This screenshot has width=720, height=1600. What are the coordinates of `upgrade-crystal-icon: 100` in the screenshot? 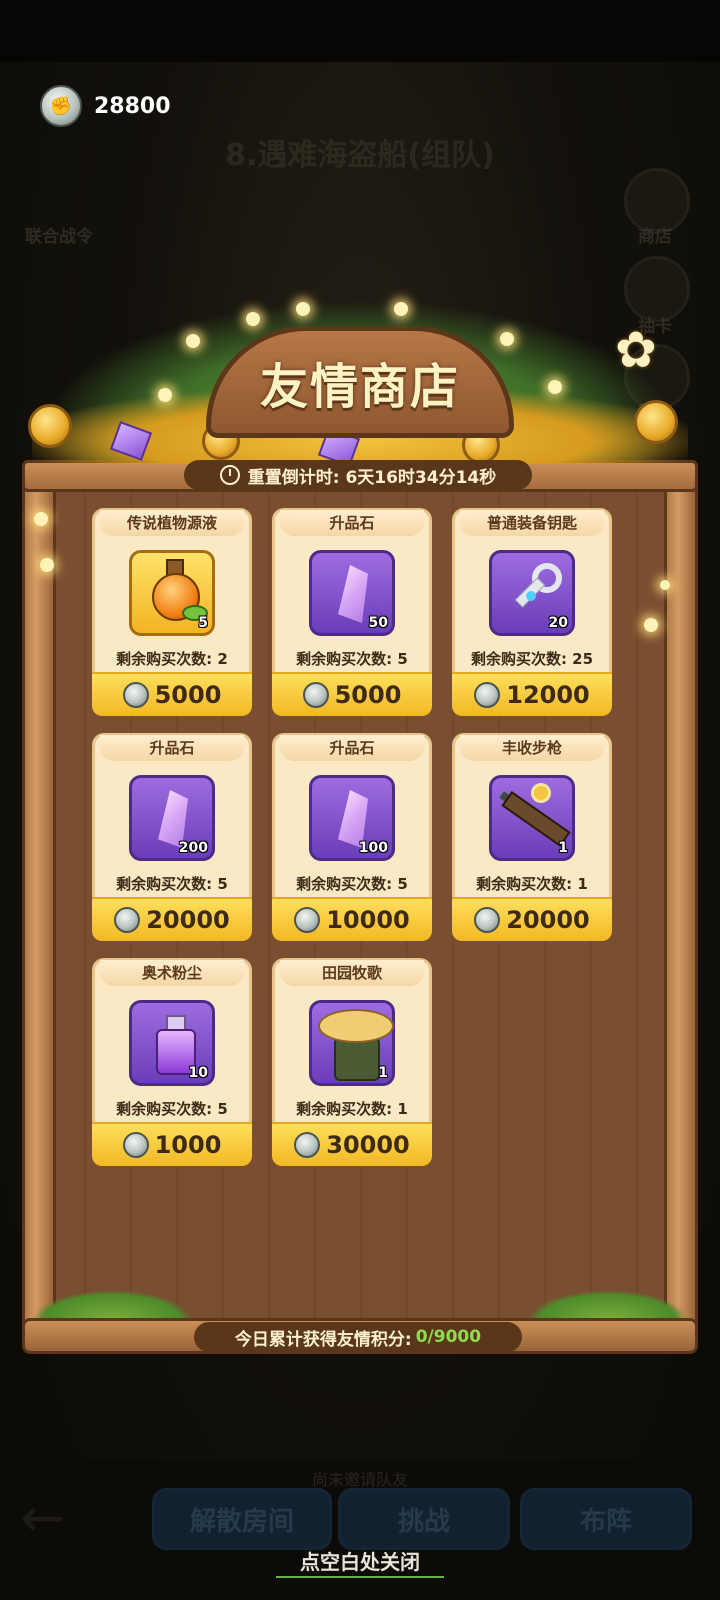 It's located at (352, 818).